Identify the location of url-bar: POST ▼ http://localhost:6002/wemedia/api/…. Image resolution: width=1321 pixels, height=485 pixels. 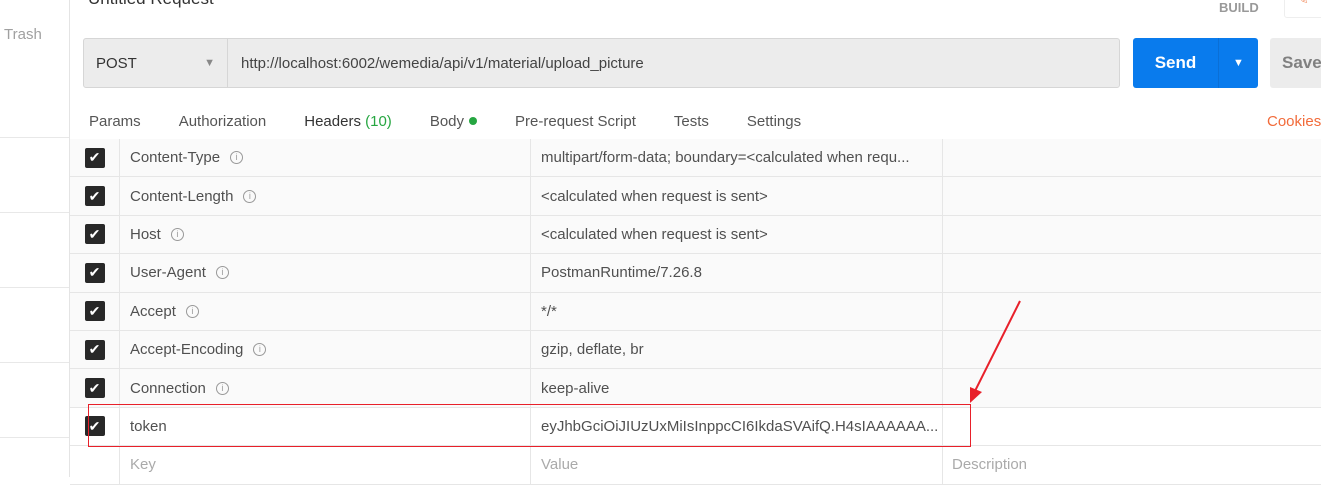
(601, 63).